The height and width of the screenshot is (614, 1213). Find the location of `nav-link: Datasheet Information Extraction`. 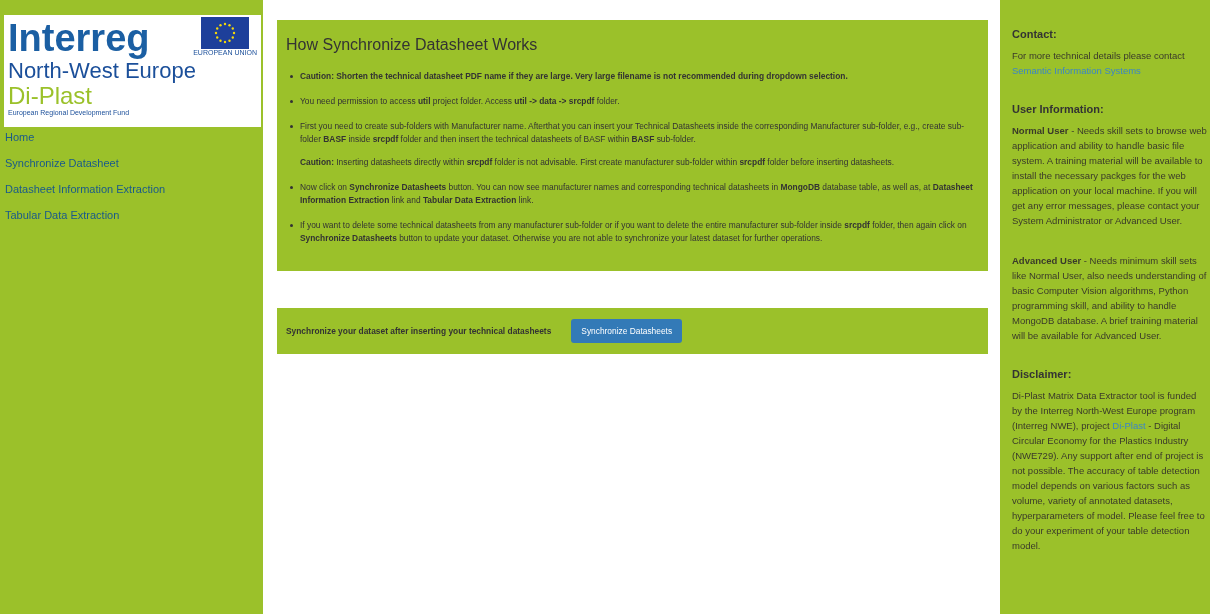

nav-link: Datasheet Information Extraction is located at coordinates (85, 189).